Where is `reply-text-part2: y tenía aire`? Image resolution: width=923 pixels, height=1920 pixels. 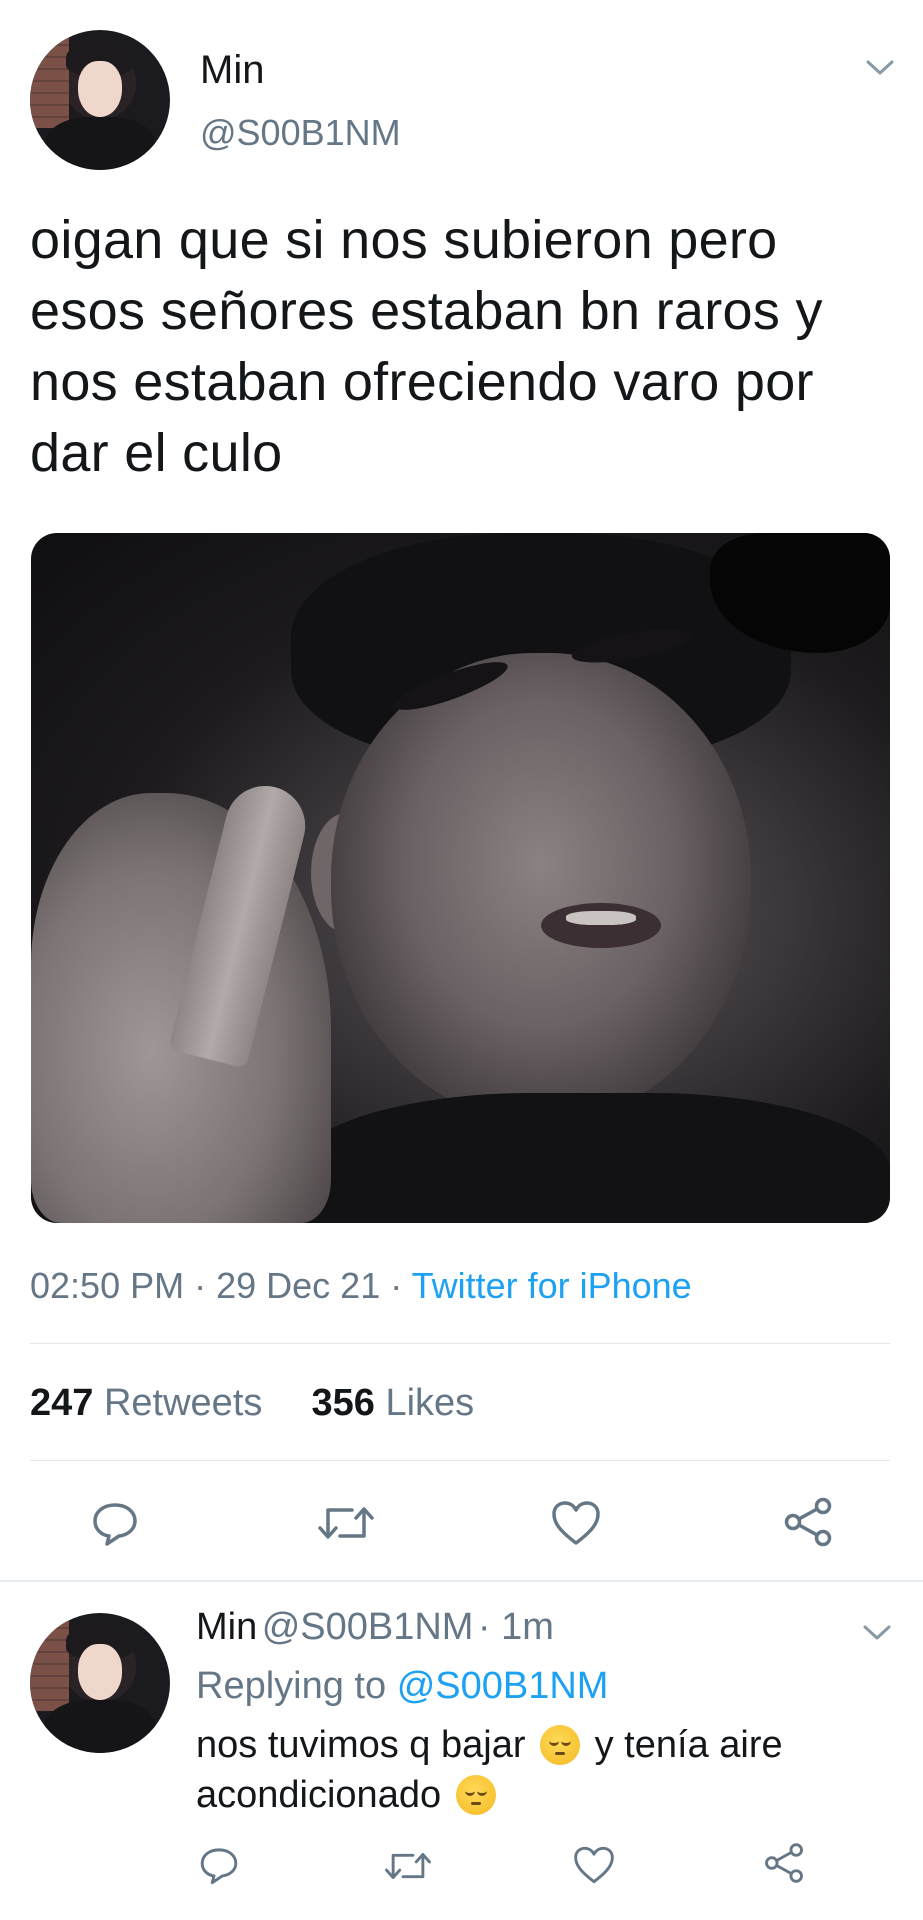
reply-text-part2: y tenía aire is located at coordinates (688, 1745).